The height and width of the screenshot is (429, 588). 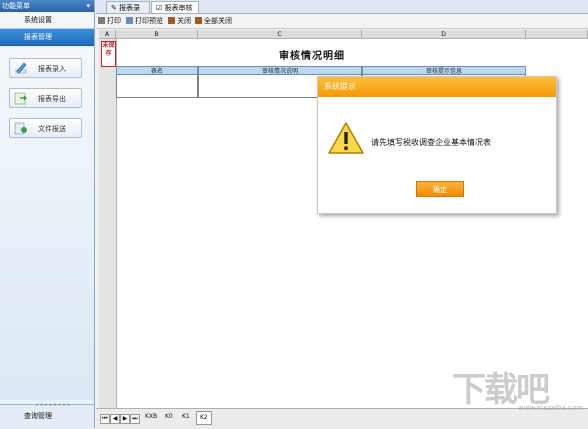 What do you see at coordinates (550, 408) in the screenshot?
I see `watermark-url: www.xiazaiba.com` at bounding box center [550, 408].